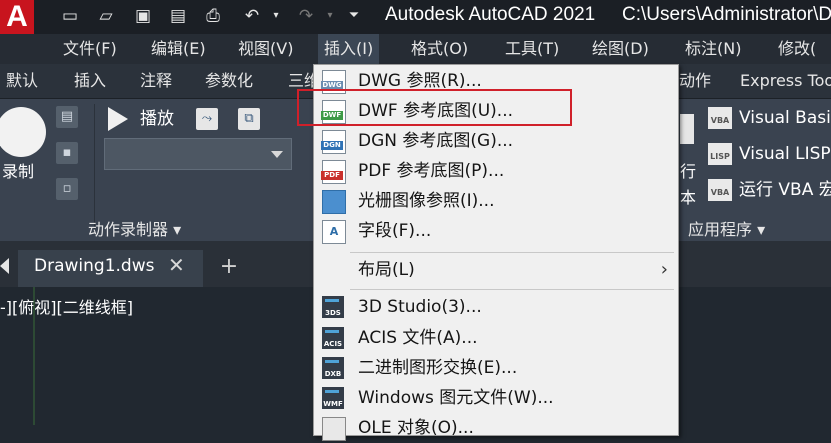  I want to click on vba-editor-icon: VBA, so click(720, 118).